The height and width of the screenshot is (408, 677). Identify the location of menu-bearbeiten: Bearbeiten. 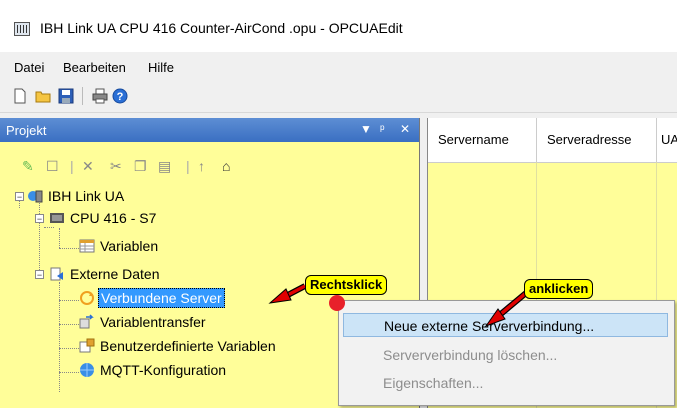
(94, 67).